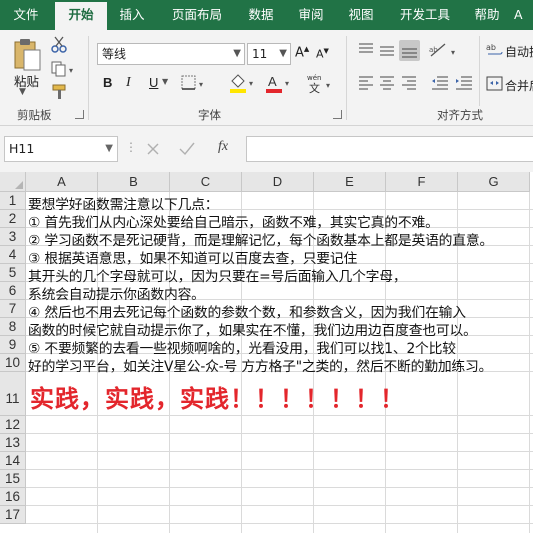  I want to click on column-header-g: G, so click(494, 182).